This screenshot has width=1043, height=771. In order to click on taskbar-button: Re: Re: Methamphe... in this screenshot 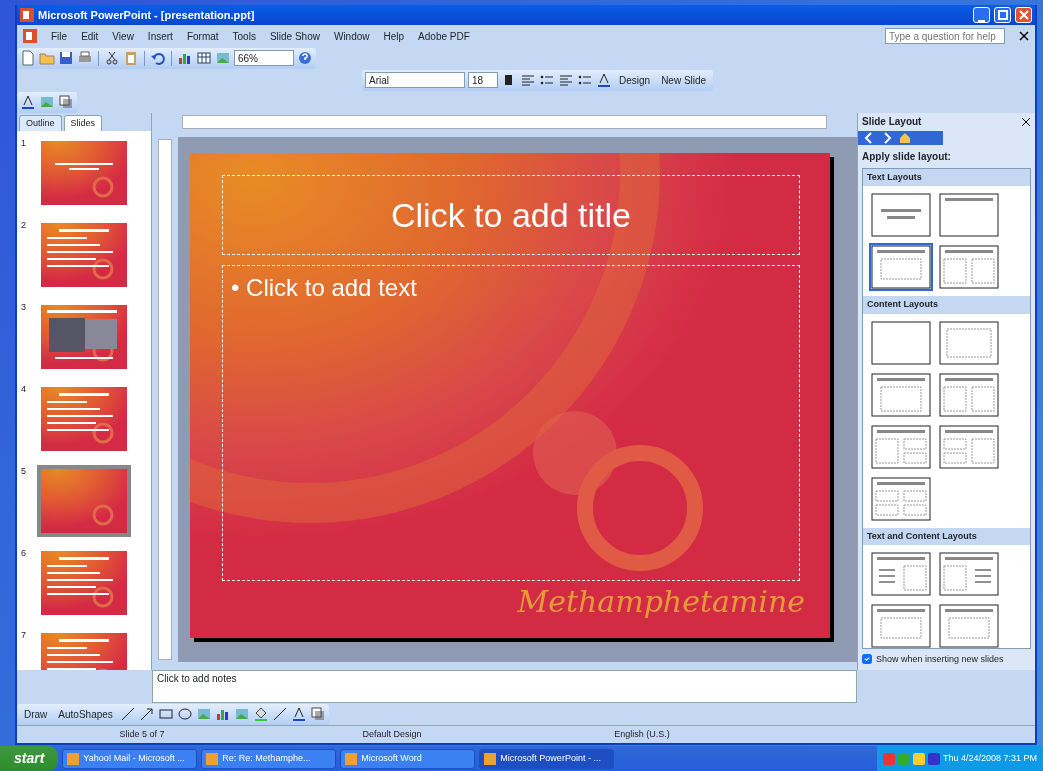, I will do `click(269, 758)`.